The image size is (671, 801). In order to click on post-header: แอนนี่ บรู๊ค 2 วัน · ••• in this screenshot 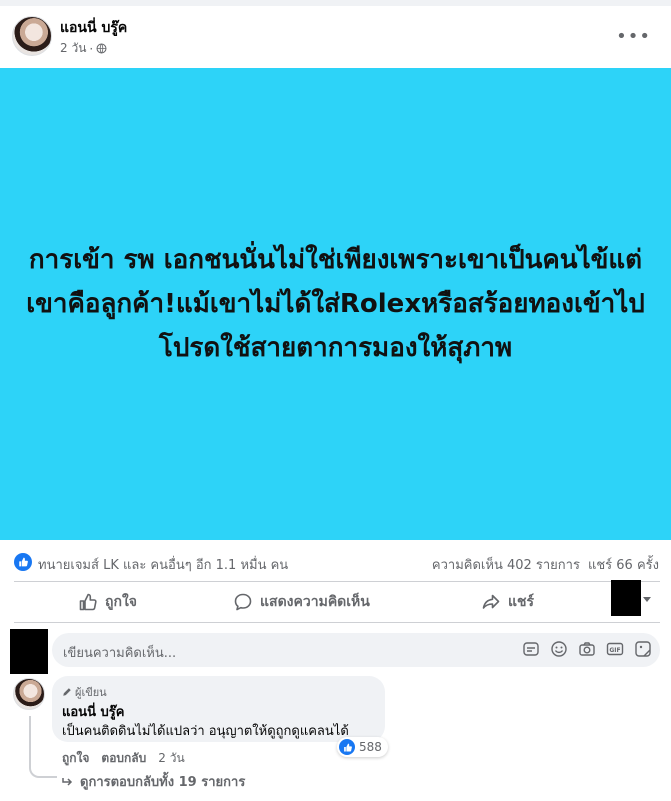, I will do `click(335, 37)`.